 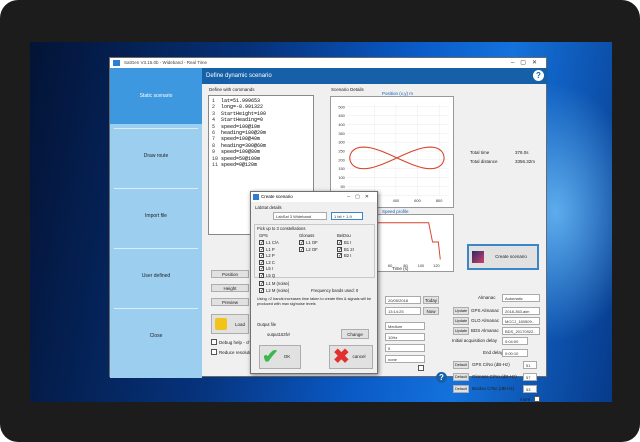 I want to click on time-field: 13:14:25, so click(x=403, y=311).